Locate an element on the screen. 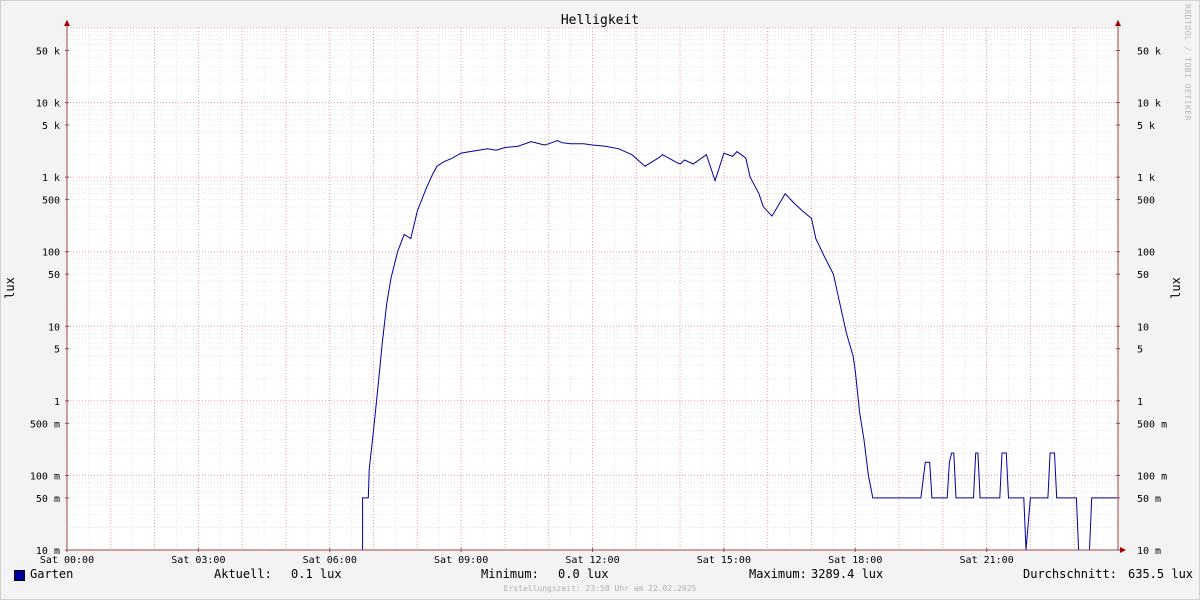 The height and width of the screenshot is (600, 1200). legend-current-label: Aktuell: is located at coordinates (243, 574).